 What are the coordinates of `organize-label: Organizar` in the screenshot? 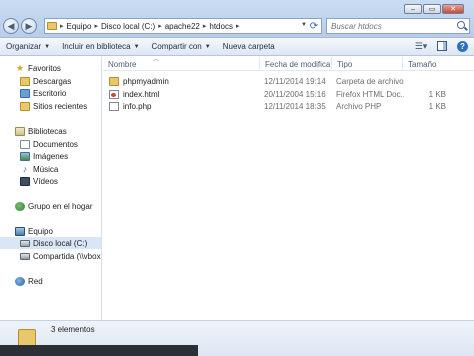 It's located at (24, 46).